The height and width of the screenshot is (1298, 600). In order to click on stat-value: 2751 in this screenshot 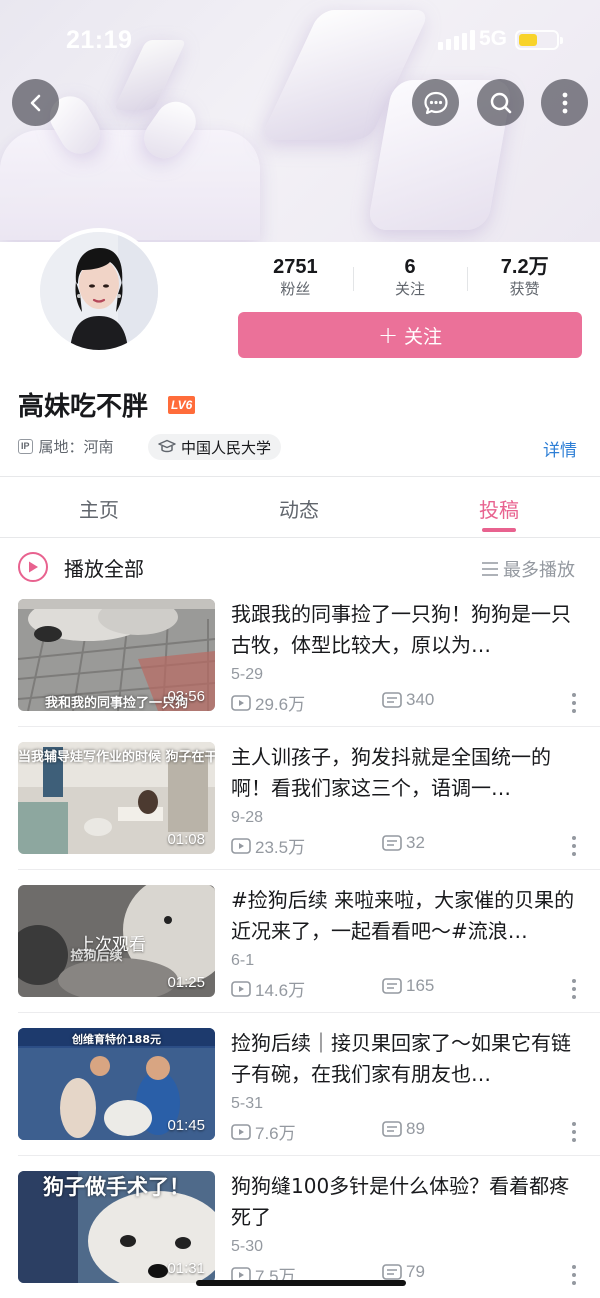, I will do `click(295, 267)`.